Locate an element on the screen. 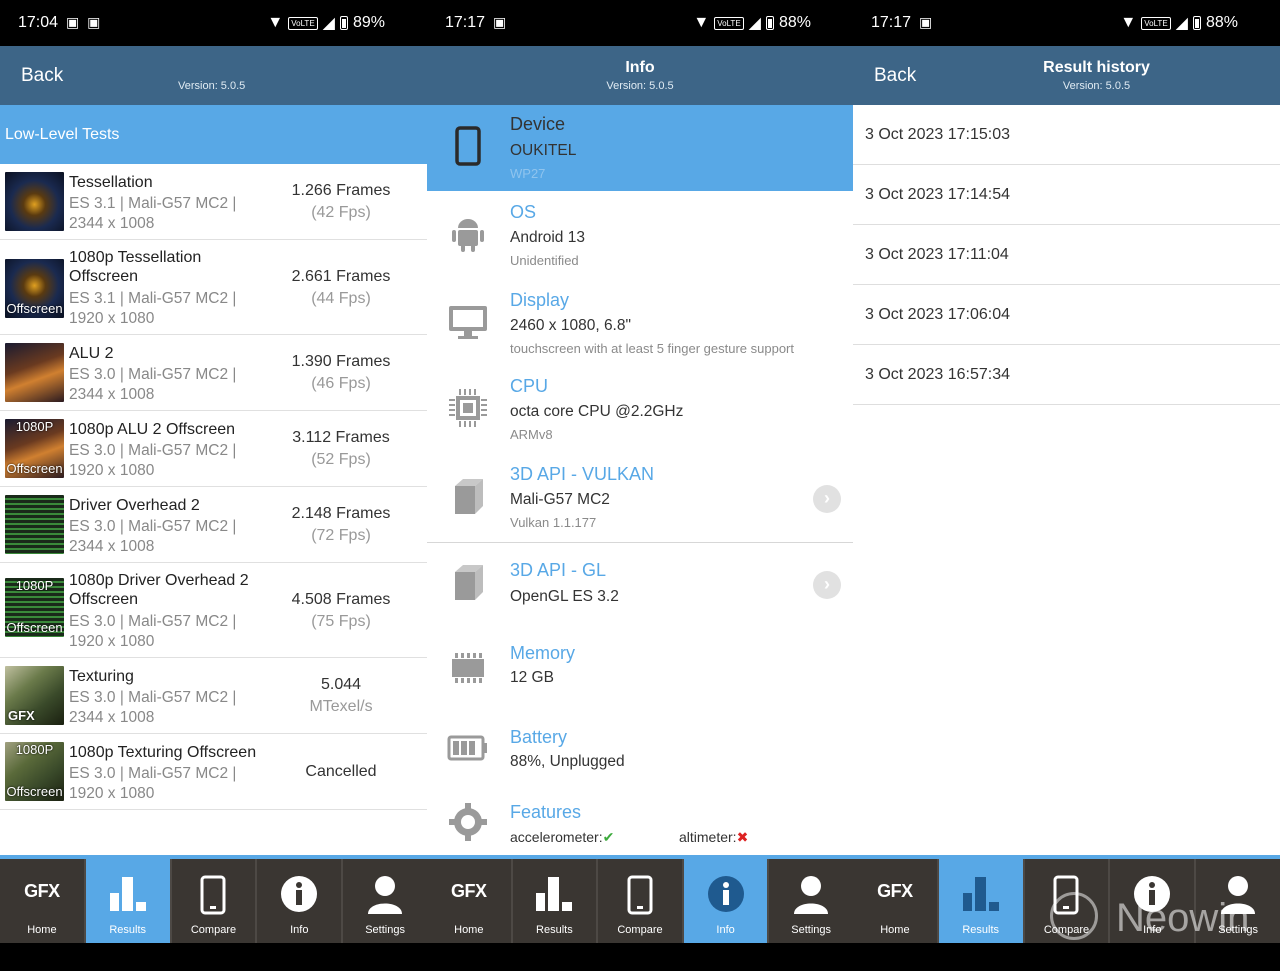  test-result: 4.508 Frames (75 Fps) is located at coordinates (341, 611).